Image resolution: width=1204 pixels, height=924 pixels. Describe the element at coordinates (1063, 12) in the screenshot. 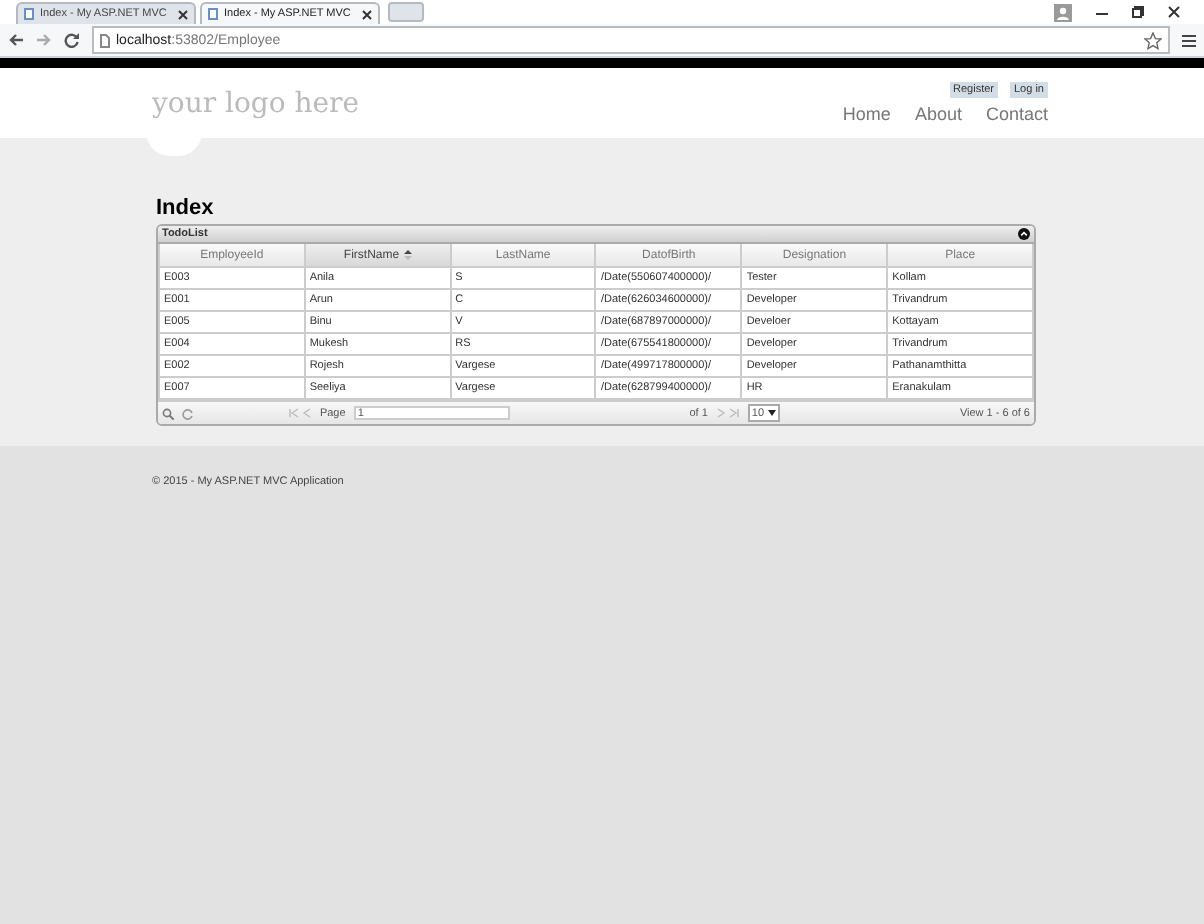

I see `profile-icon` at that location.